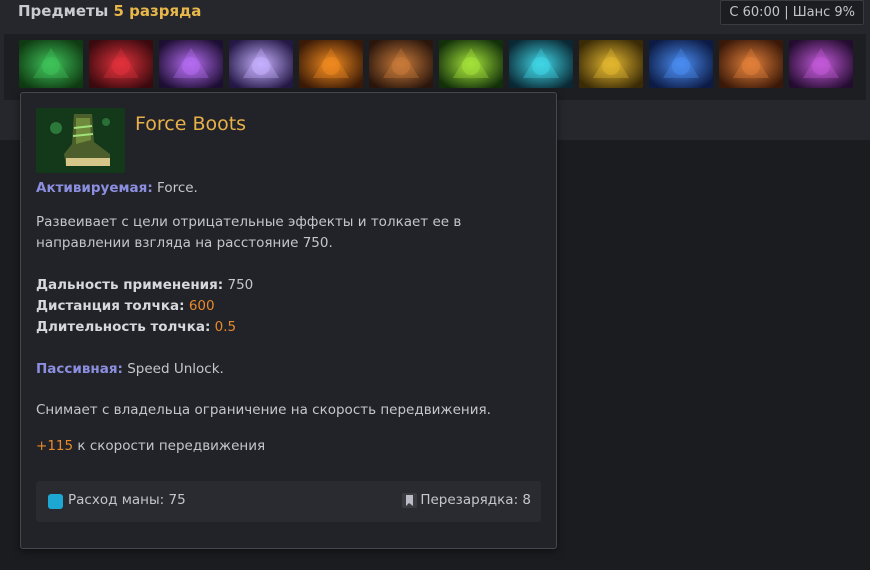  I want to click on stat-push-distance: Дистанция толчка: 600, so click(125, 306).